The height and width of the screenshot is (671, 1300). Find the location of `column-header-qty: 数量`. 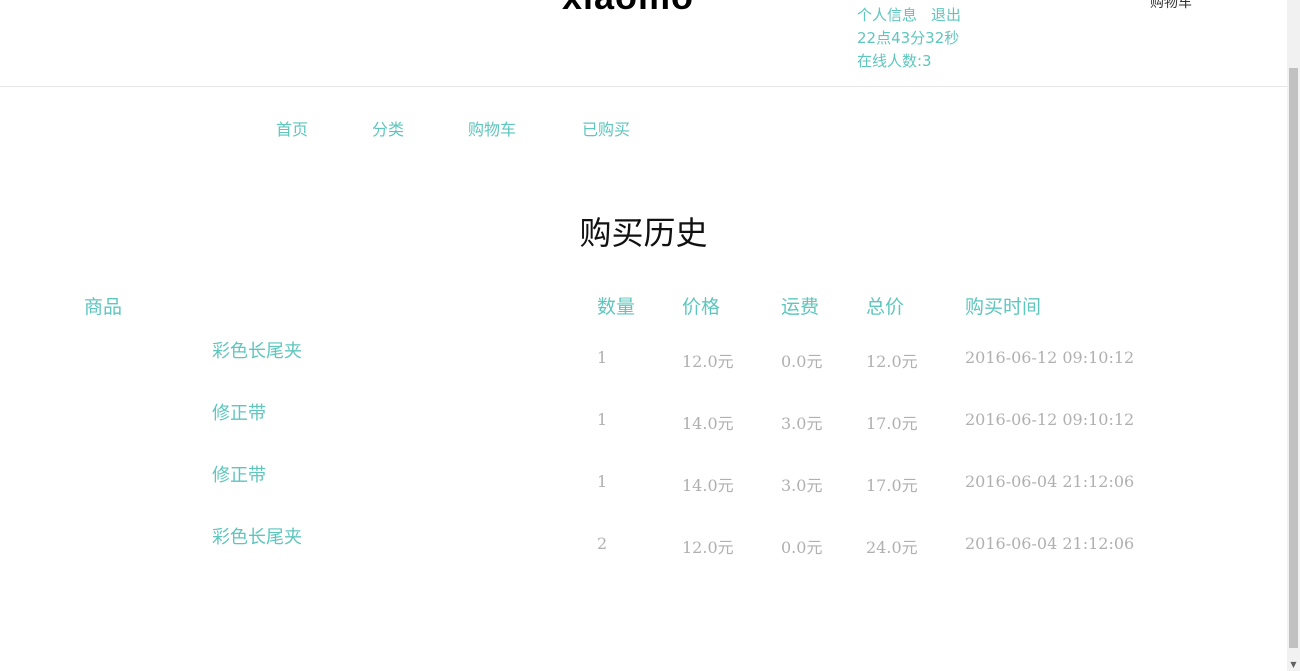

column-header-qty: 数量 is located at coordinates (616, 307).